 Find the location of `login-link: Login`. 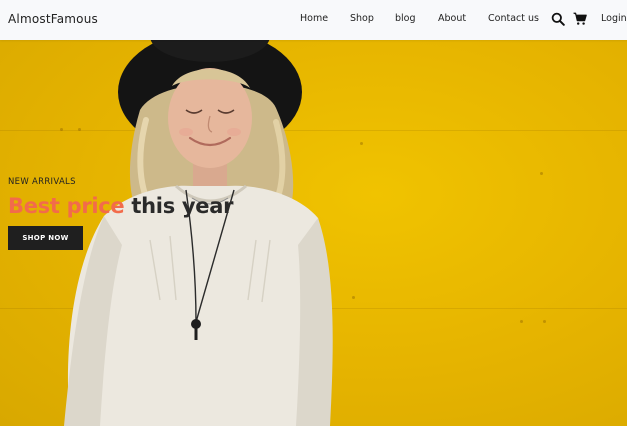

login-link: Login is located at coordinates (614, 18).